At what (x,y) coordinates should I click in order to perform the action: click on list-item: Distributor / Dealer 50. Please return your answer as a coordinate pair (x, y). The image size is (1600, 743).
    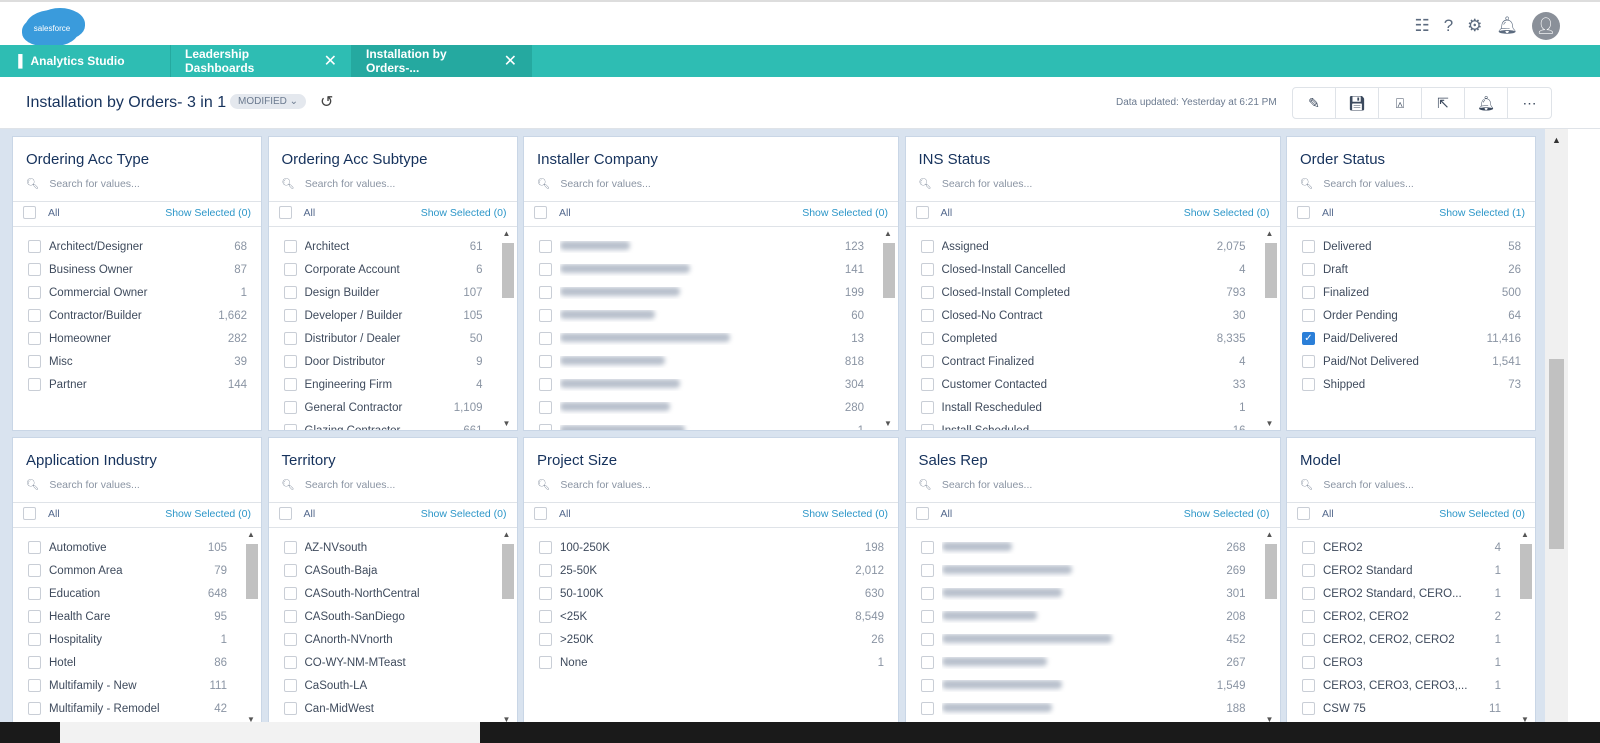
    Looking at the image, I should click on (393, 338).